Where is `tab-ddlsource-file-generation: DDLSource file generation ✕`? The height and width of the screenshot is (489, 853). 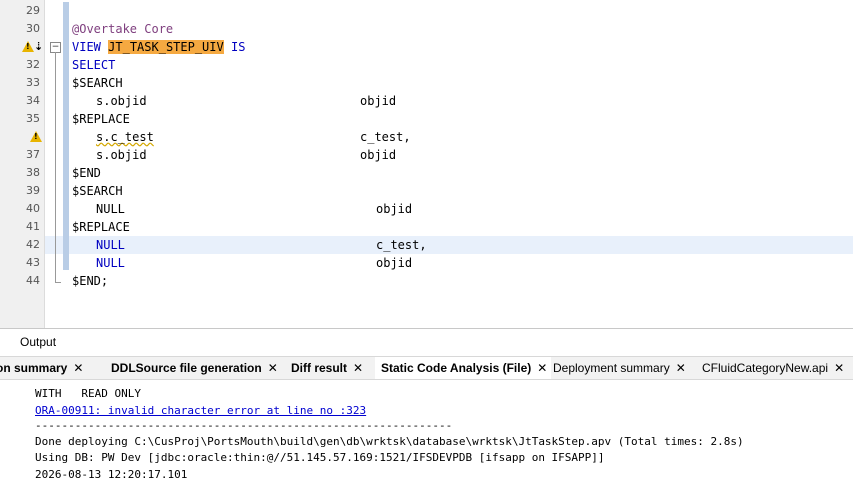
tab-ddlsource-file-generation: DDLSource file generation ✕ is located at coordinates (194, 368).